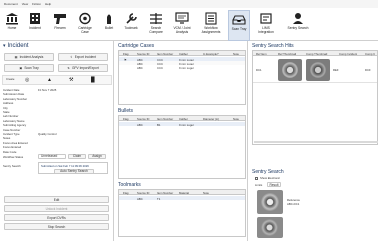 The image size is (378, 241). I want to click on unlock-incident-button: Unlock Incident, so click(56, 208).